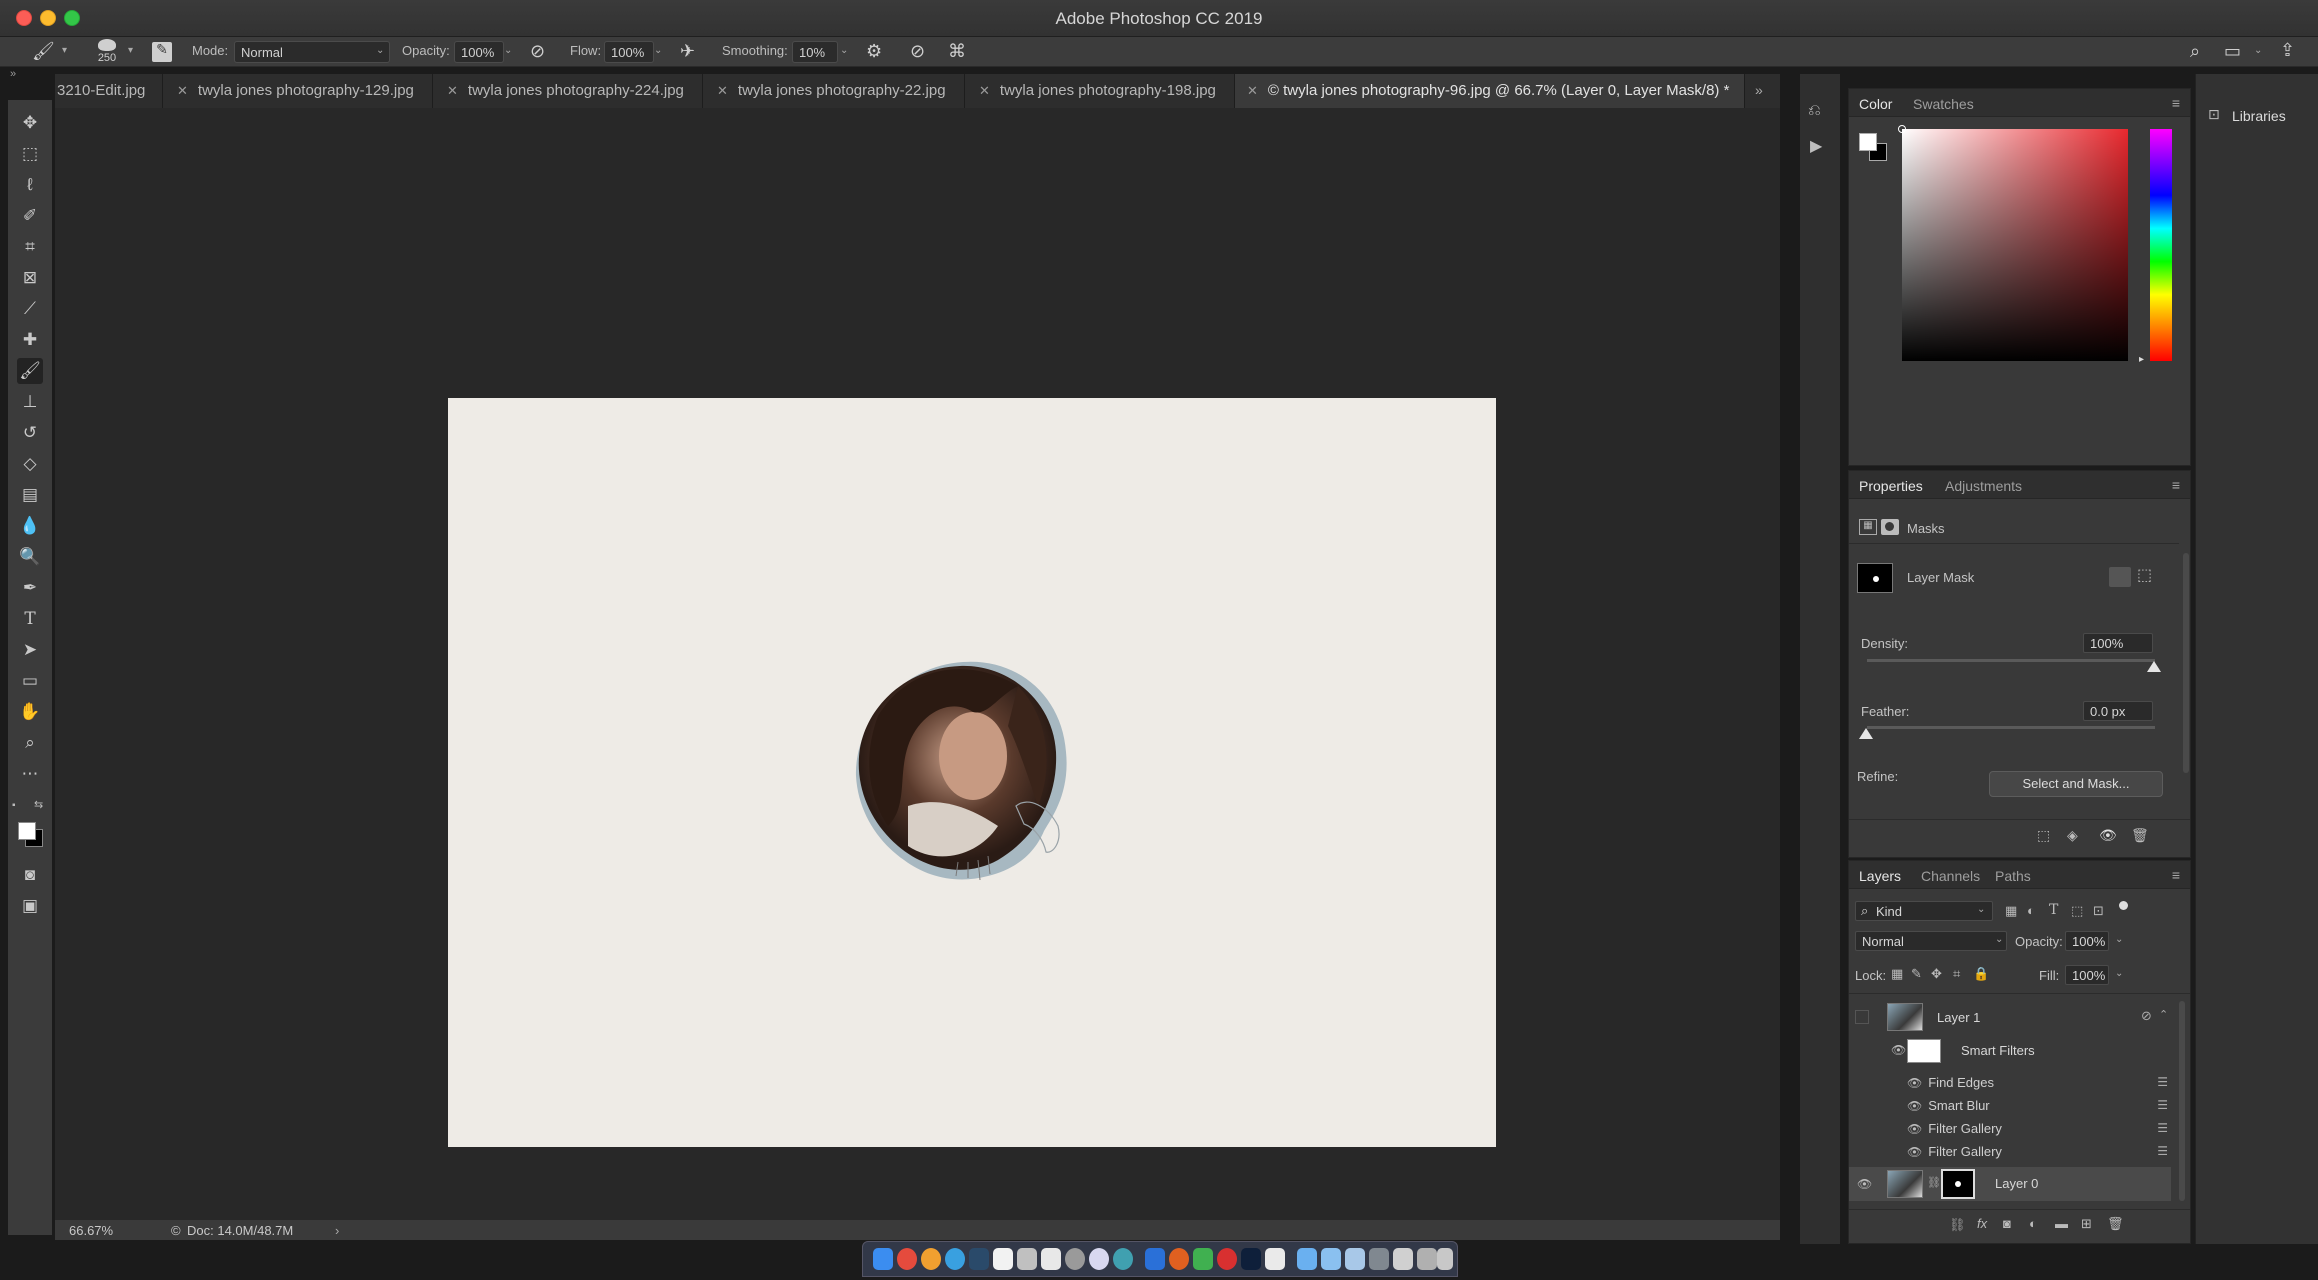 The width and height of the screenshot is (2318, 1280). Describe the element at coordinates (1957, 1225) in the screenshot. I see `link-layers-icon: ⛓` at that location.